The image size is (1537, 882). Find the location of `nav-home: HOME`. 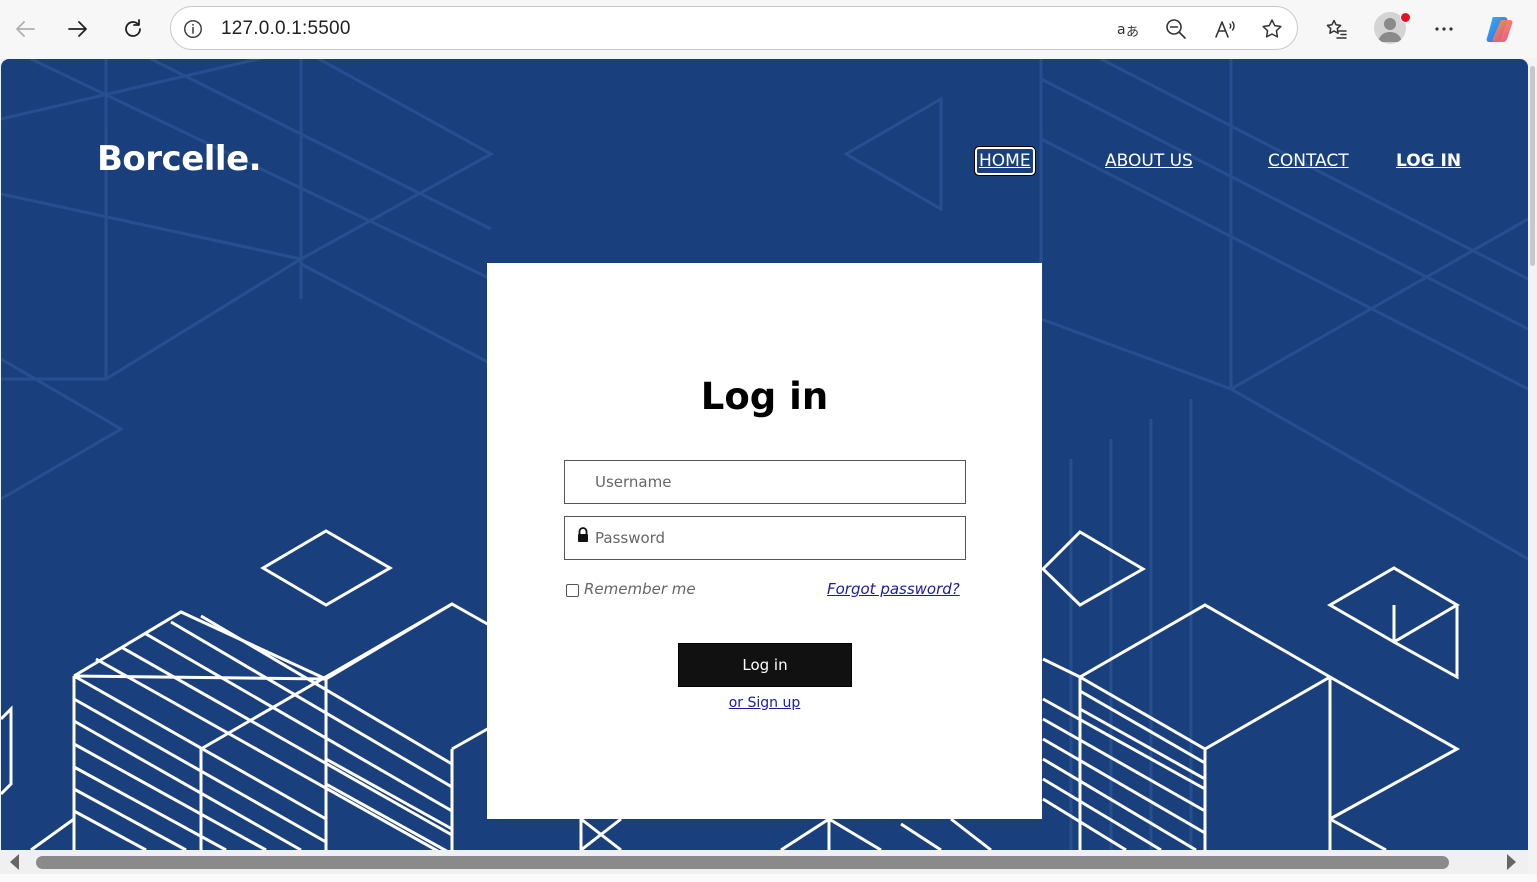

nav-home: HOME is located at coordinates (1005, 161).